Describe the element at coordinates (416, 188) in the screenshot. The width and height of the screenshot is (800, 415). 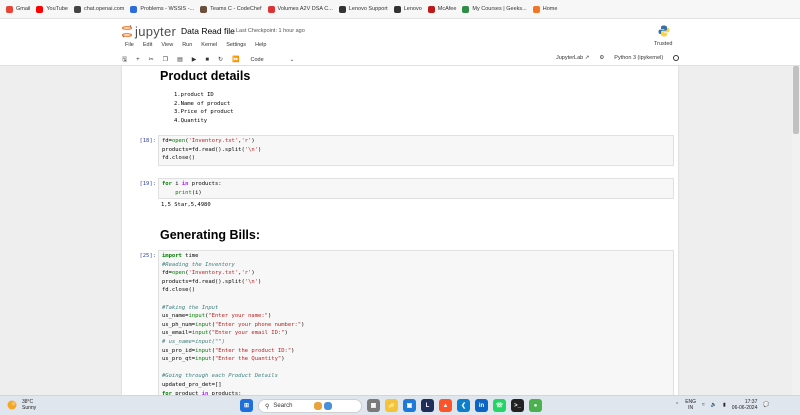
I see `code-cell: for i in products: print(i)` at that location.